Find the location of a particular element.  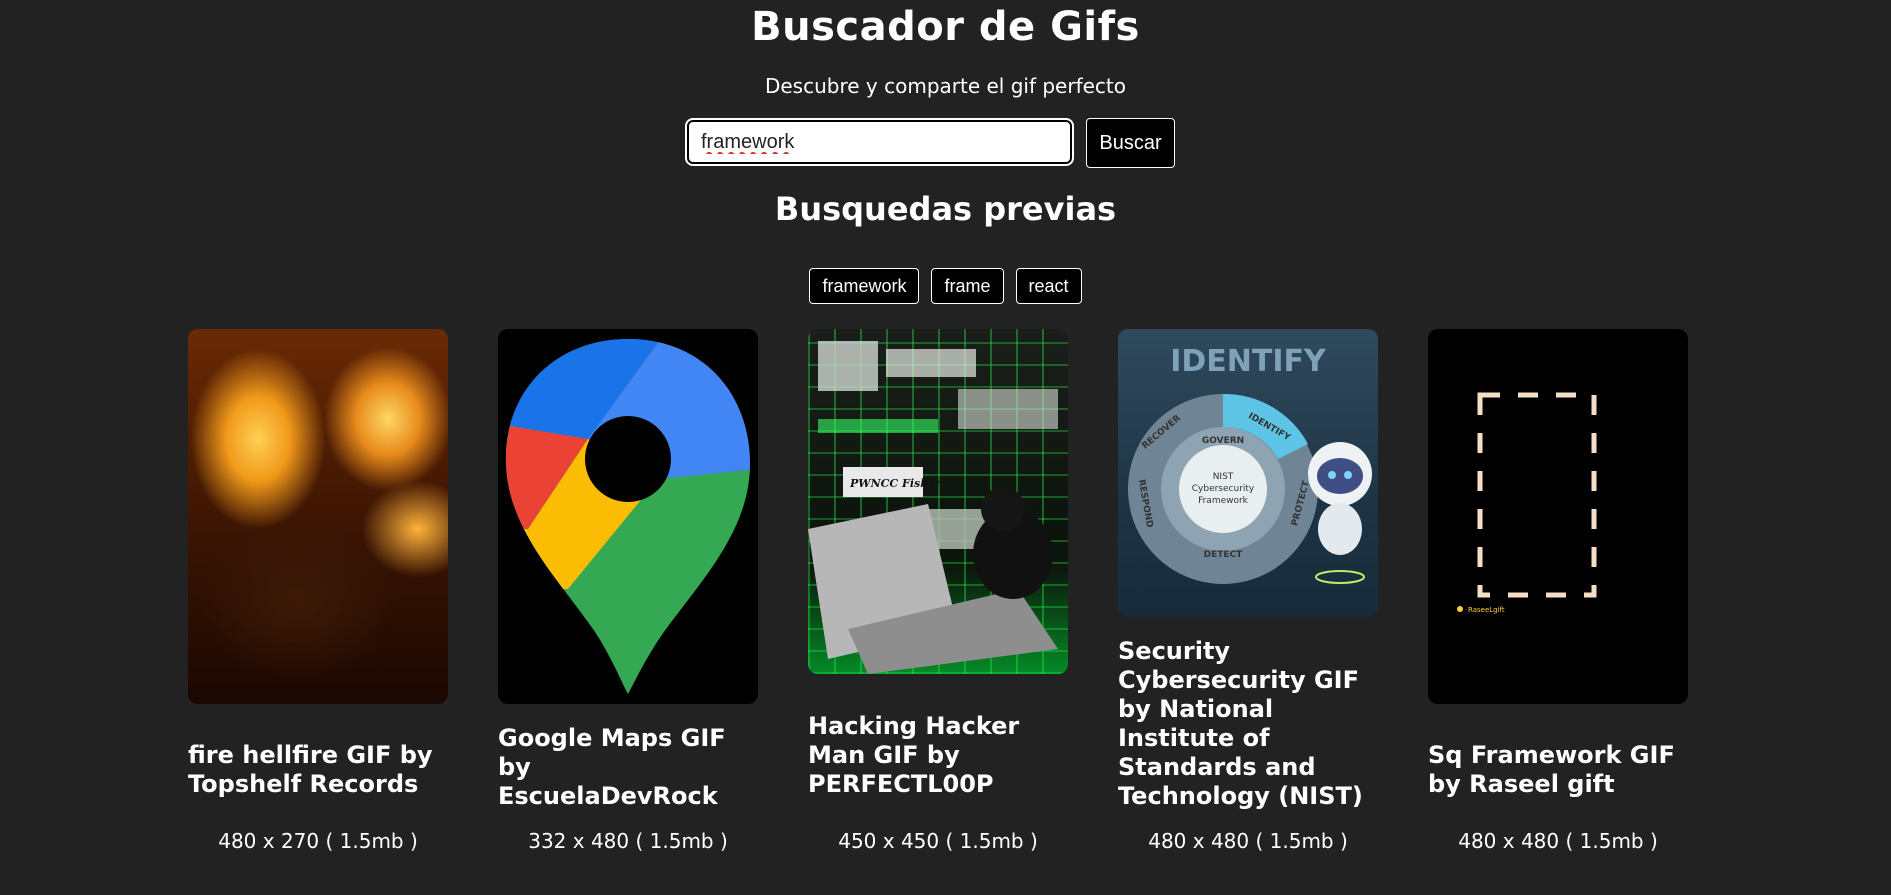

hacker-cat-image: PWNCC Fisher is located at coordinates (938, 501).